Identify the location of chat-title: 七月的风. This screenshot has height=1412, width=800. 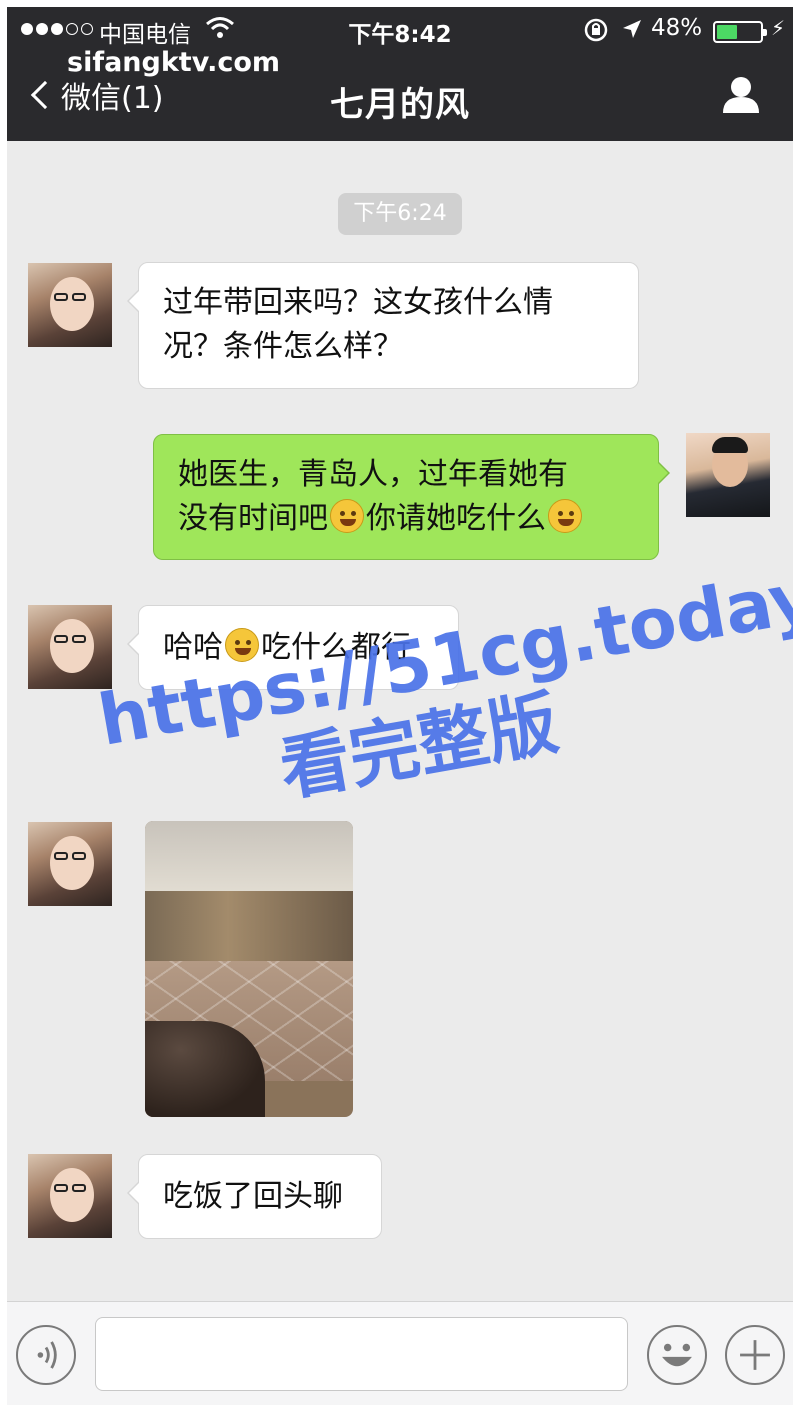
(400, 105).